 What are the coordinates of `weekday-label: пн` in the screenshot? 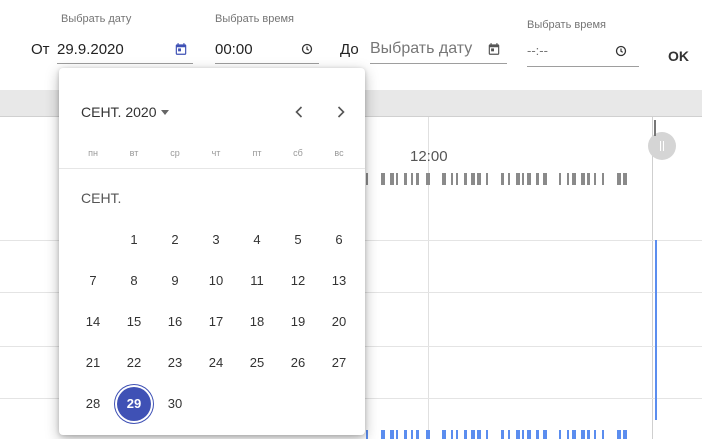 It's located at (93, 153).